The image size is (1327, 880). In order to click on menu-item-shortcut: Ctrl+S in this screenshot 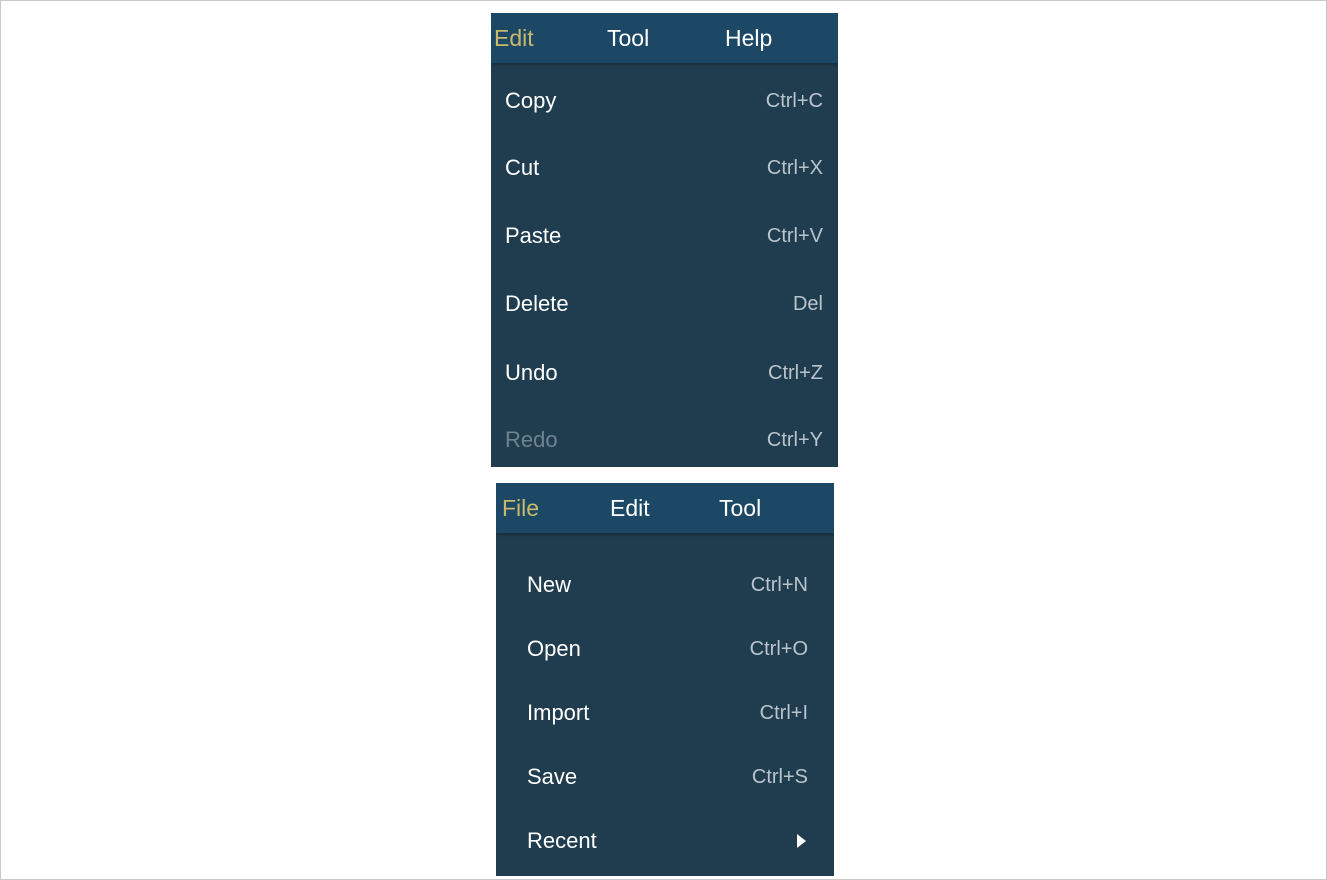, I will do `click(779, 777)`.